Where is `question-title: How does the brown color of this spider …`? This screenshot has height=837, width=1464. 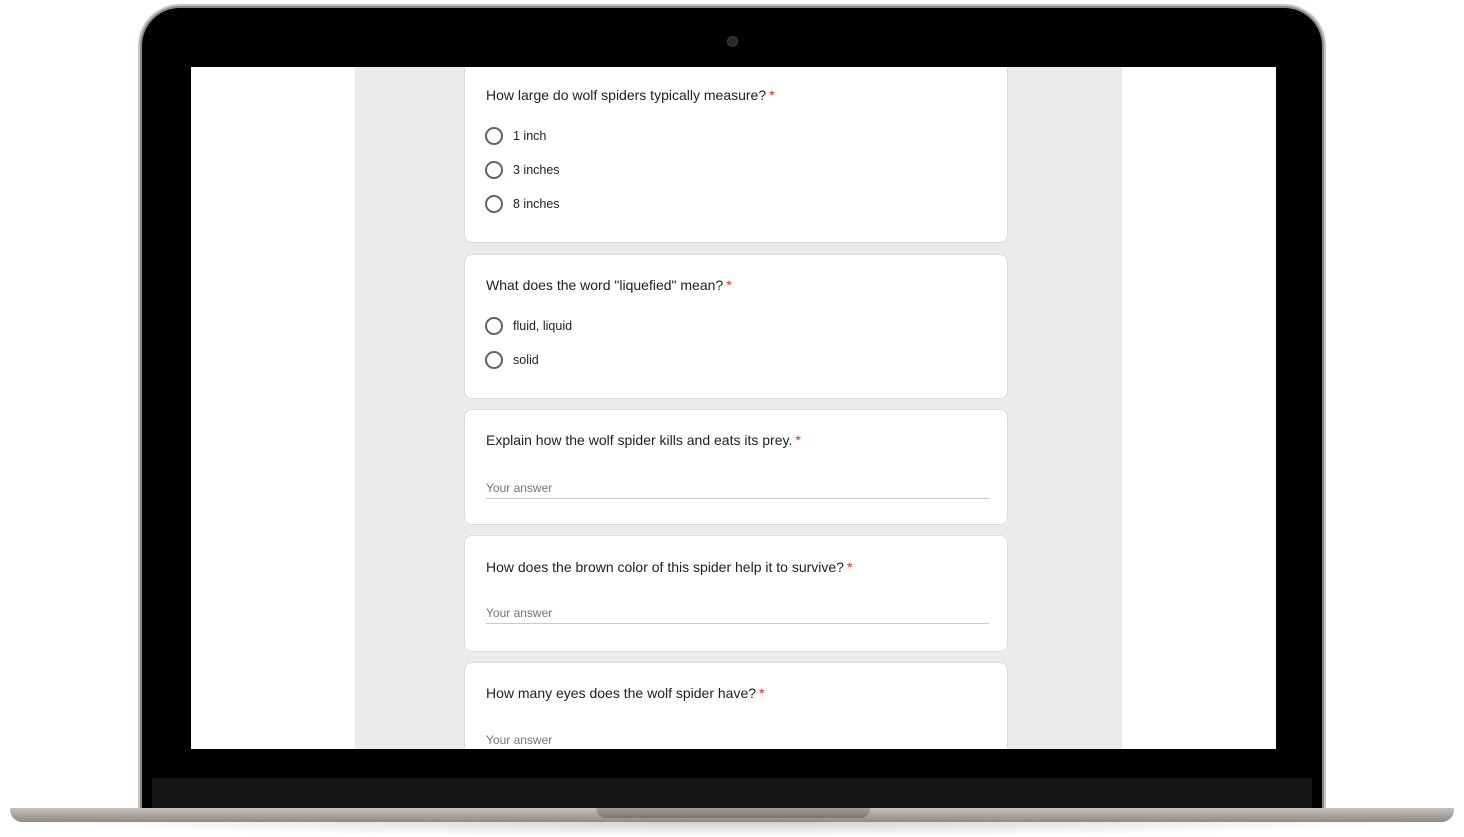 question-title: How does the brown color of this spider … is located at coordinates (669, 567).